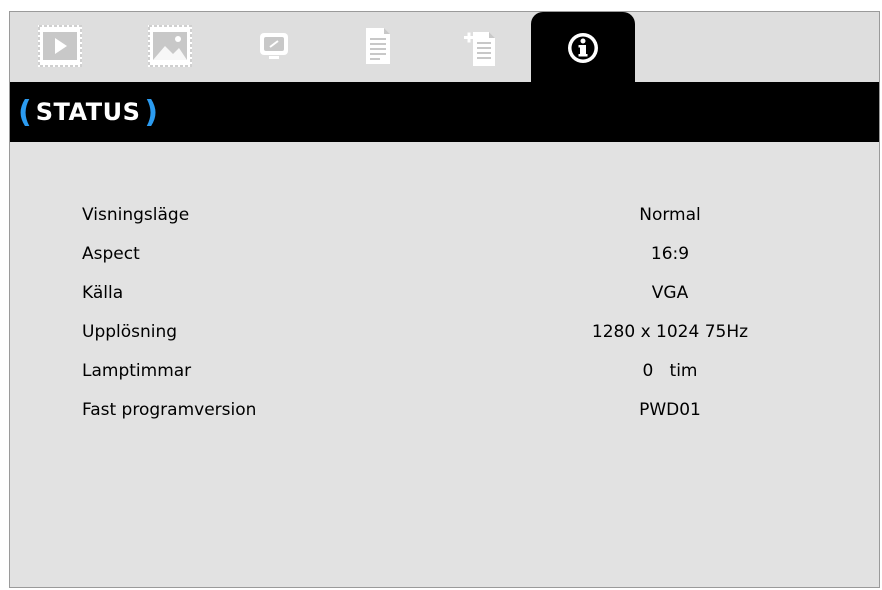  Describe the element at coordinates (444, 409) in the screenshot. I see `status-row-firmware: Fast programversion PWD01` at that location.